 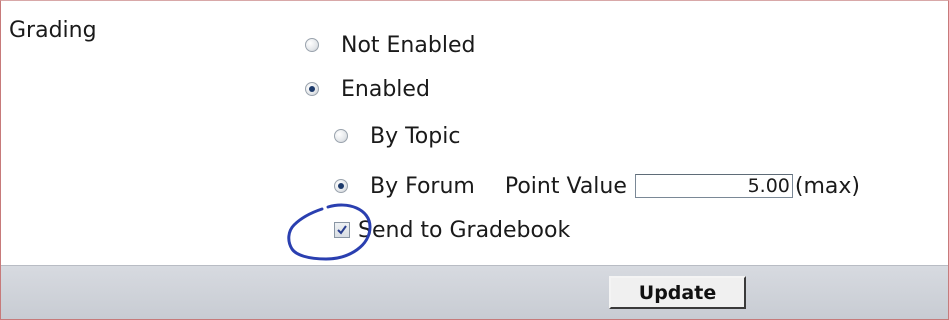 What do you see at coordinates (415, 136) in the screenshot?
I see `by-topic-label: By Topic` at bounding box center [415, 136].